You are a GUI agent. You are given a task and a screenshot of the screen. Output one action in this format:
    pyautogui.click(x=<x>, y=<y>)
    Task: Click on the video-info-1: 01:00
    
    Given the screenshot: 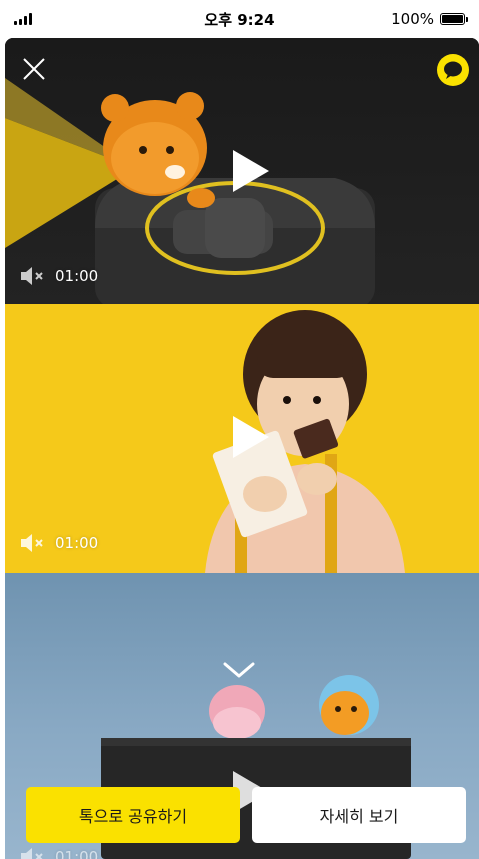 What is the action you would take?
    pyautogui.click(x=59, y=276)
    